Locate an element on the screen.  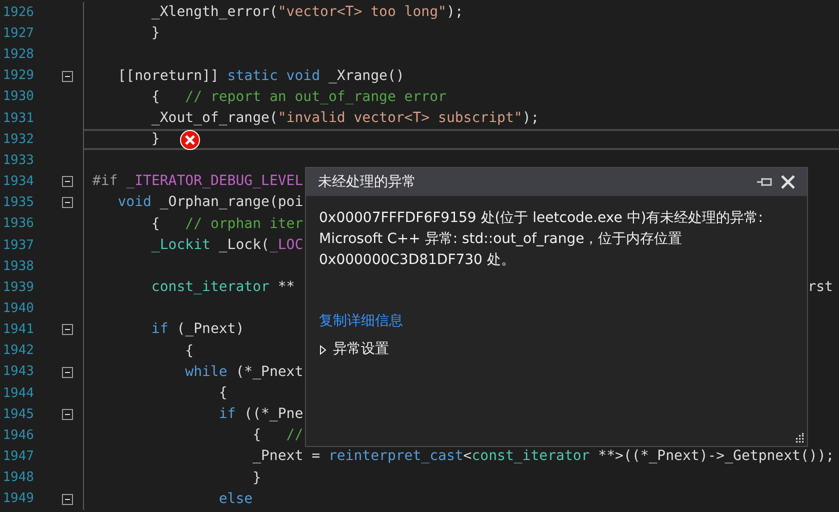
line-number: 1941 is located at coordinates (18, 330).